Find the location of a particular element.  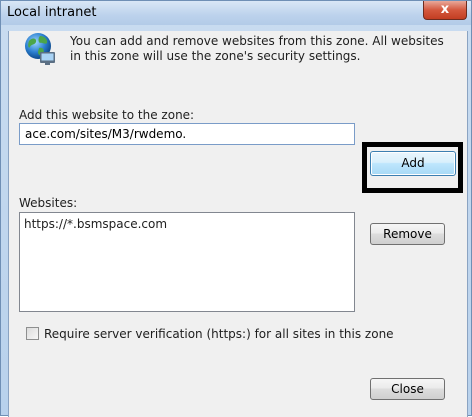

title-bar: Local intranet x is located at coordinates (236, 13).